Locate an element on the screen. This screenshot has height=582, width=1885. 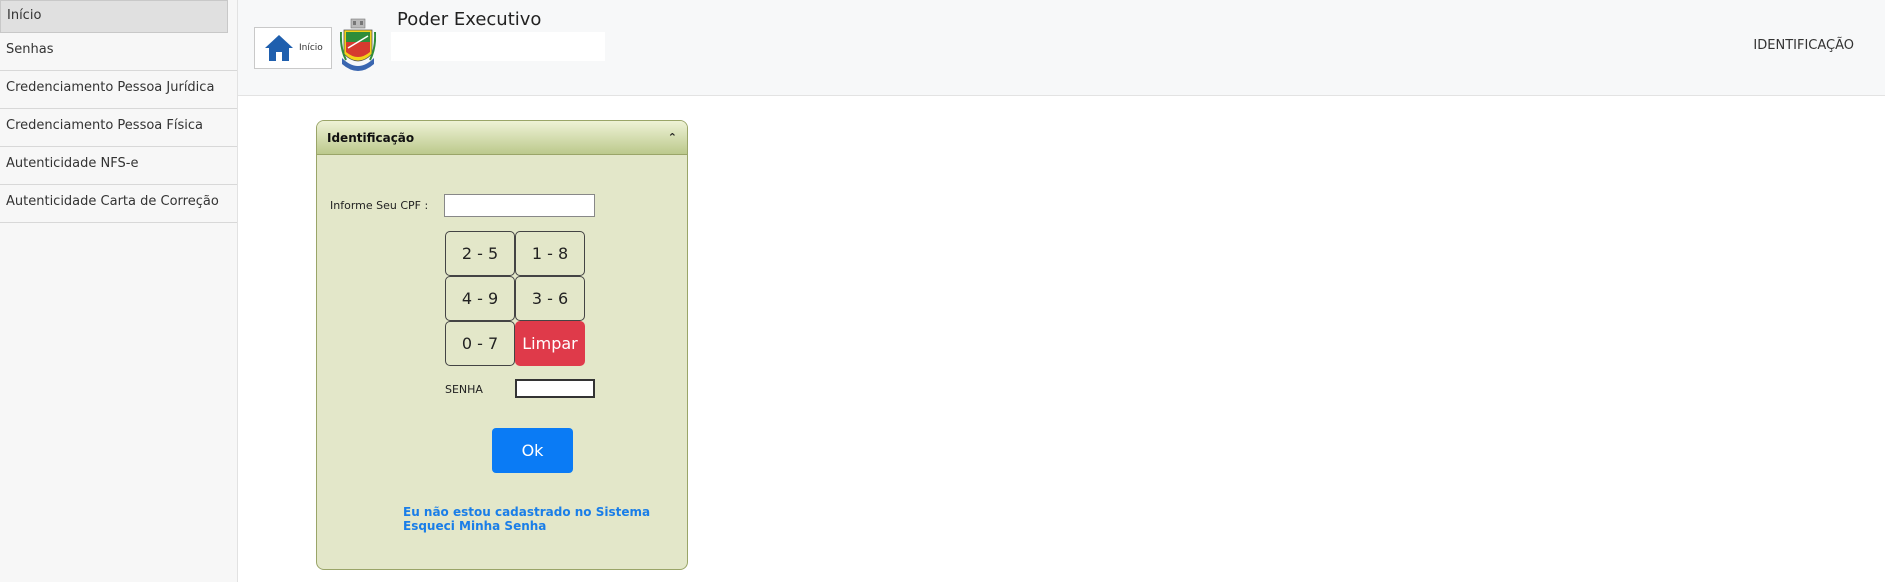
org-subtitle-box is located at coordinates (498, 46).